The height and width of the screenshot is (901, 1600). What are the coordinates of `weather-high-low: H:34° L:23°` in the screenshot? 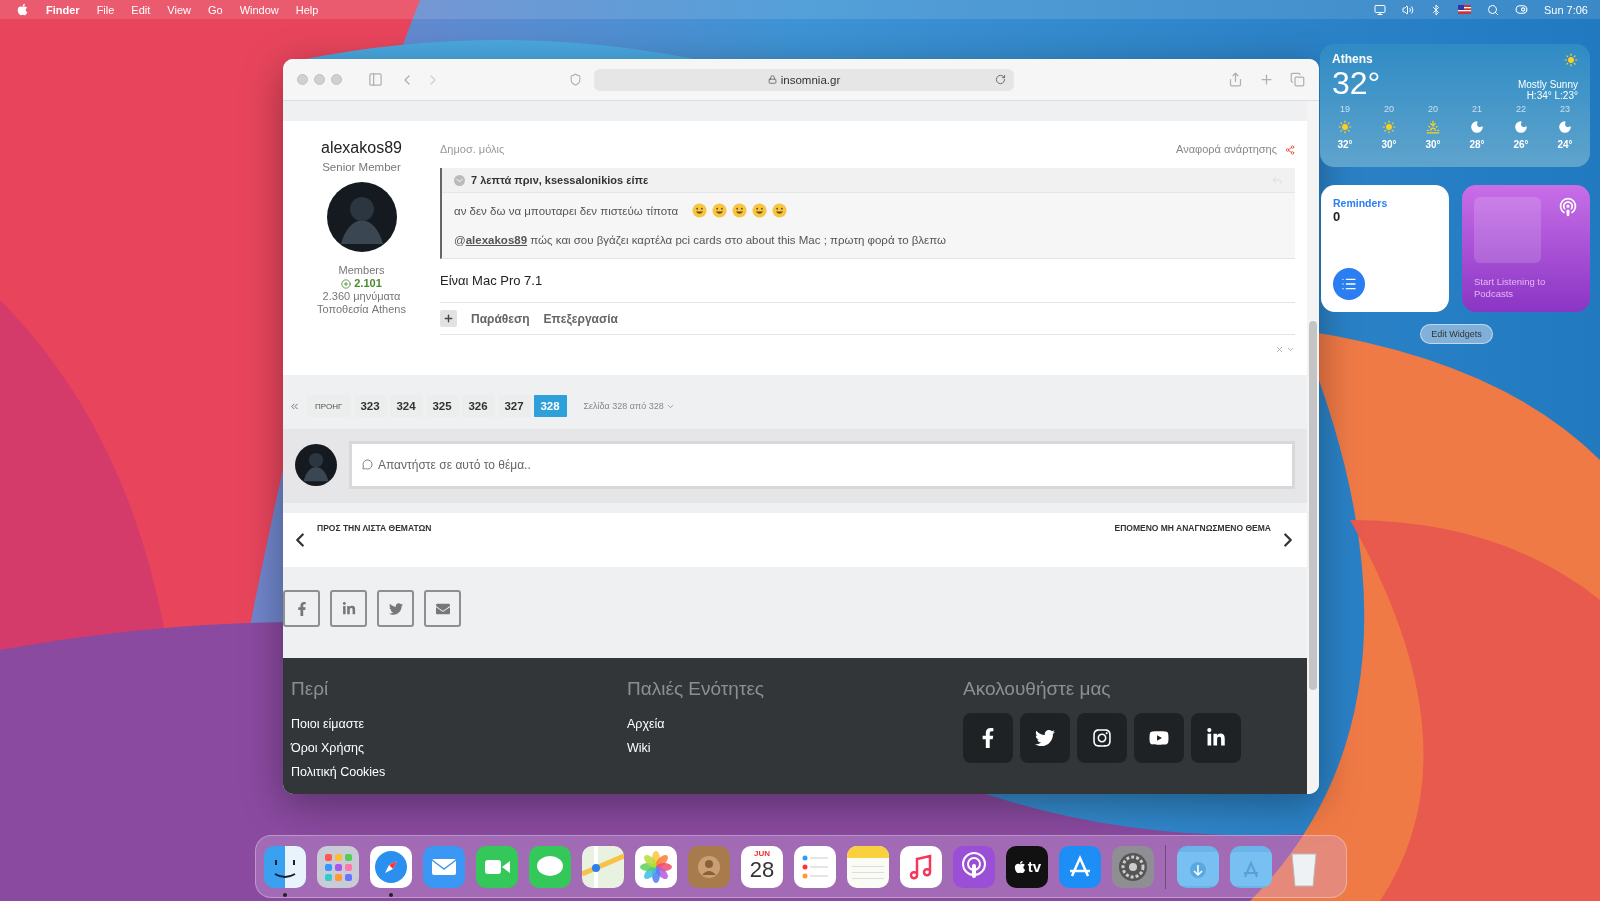 It's located at (1552, 95).